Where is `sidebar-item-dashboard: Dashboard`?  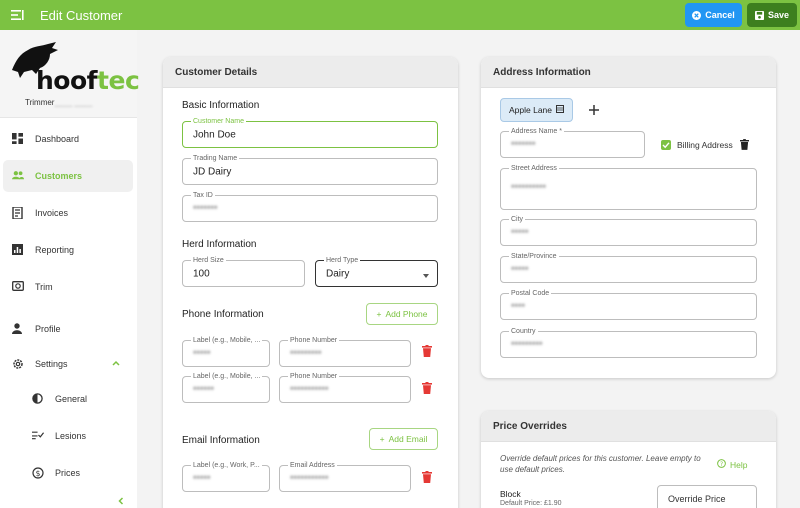
sidebar-item-dashboard: Dashboard is located at coordinates (68, 139).